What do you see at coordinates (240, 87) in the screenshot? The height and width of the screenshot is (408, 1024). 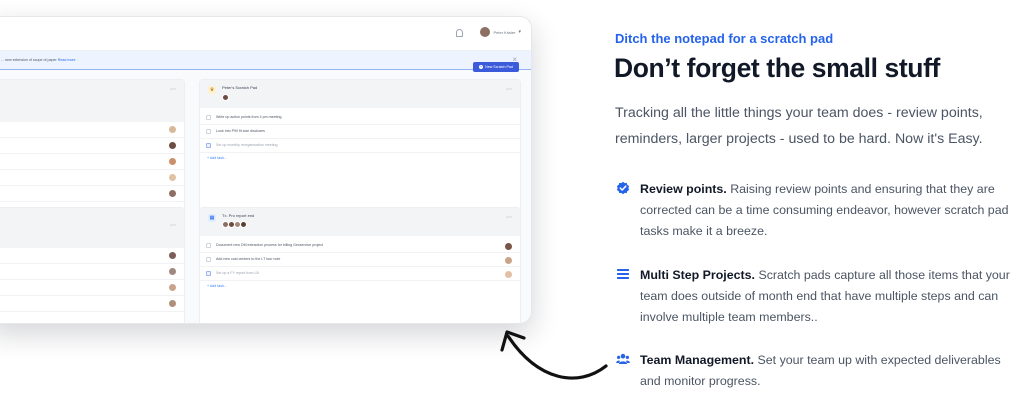 I see `pad-title: Peter's Scratch Pad` at bounding box center [240, 87].